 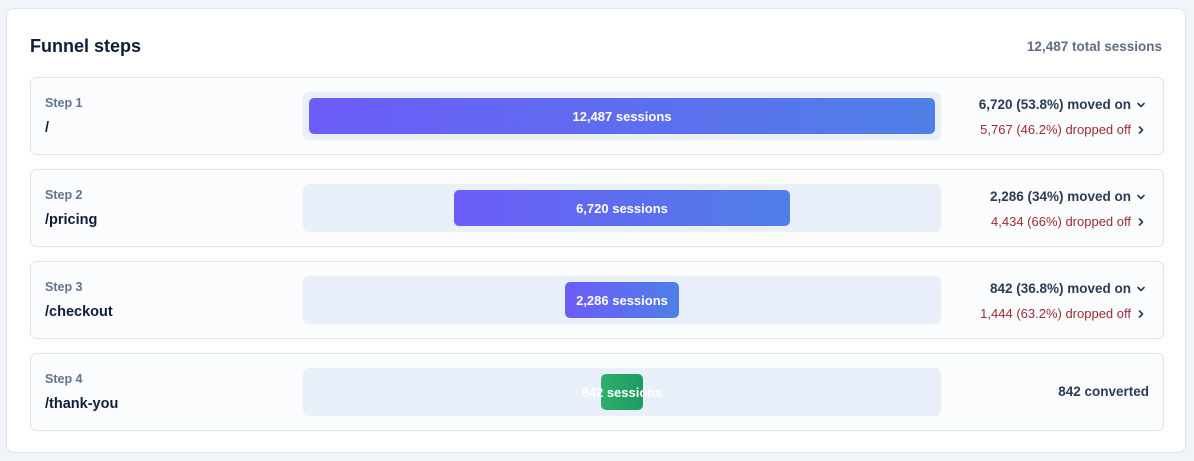 I want to click on session-count: 6,720 sessions, so click(x=622, y=208).